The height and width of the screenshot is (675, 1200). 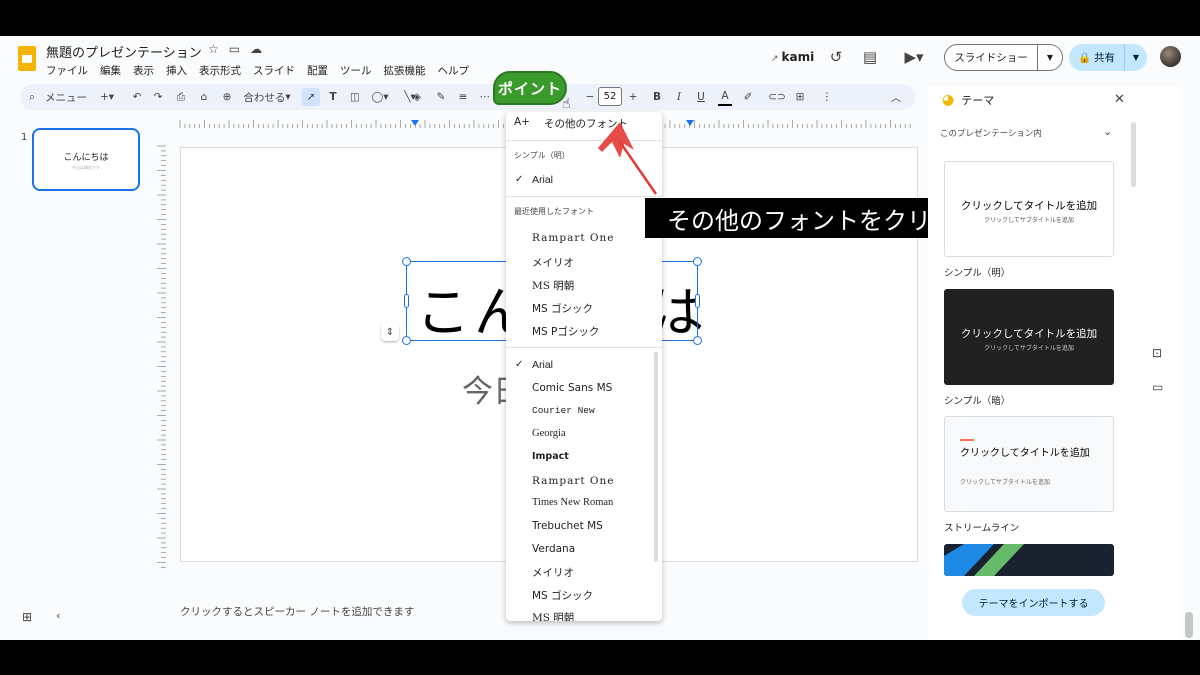 What do you see at coordinates (58, 615) in the screenshot?
I see `collapse-filmstrip-icon: ‹` at bounding box center [58, 615].